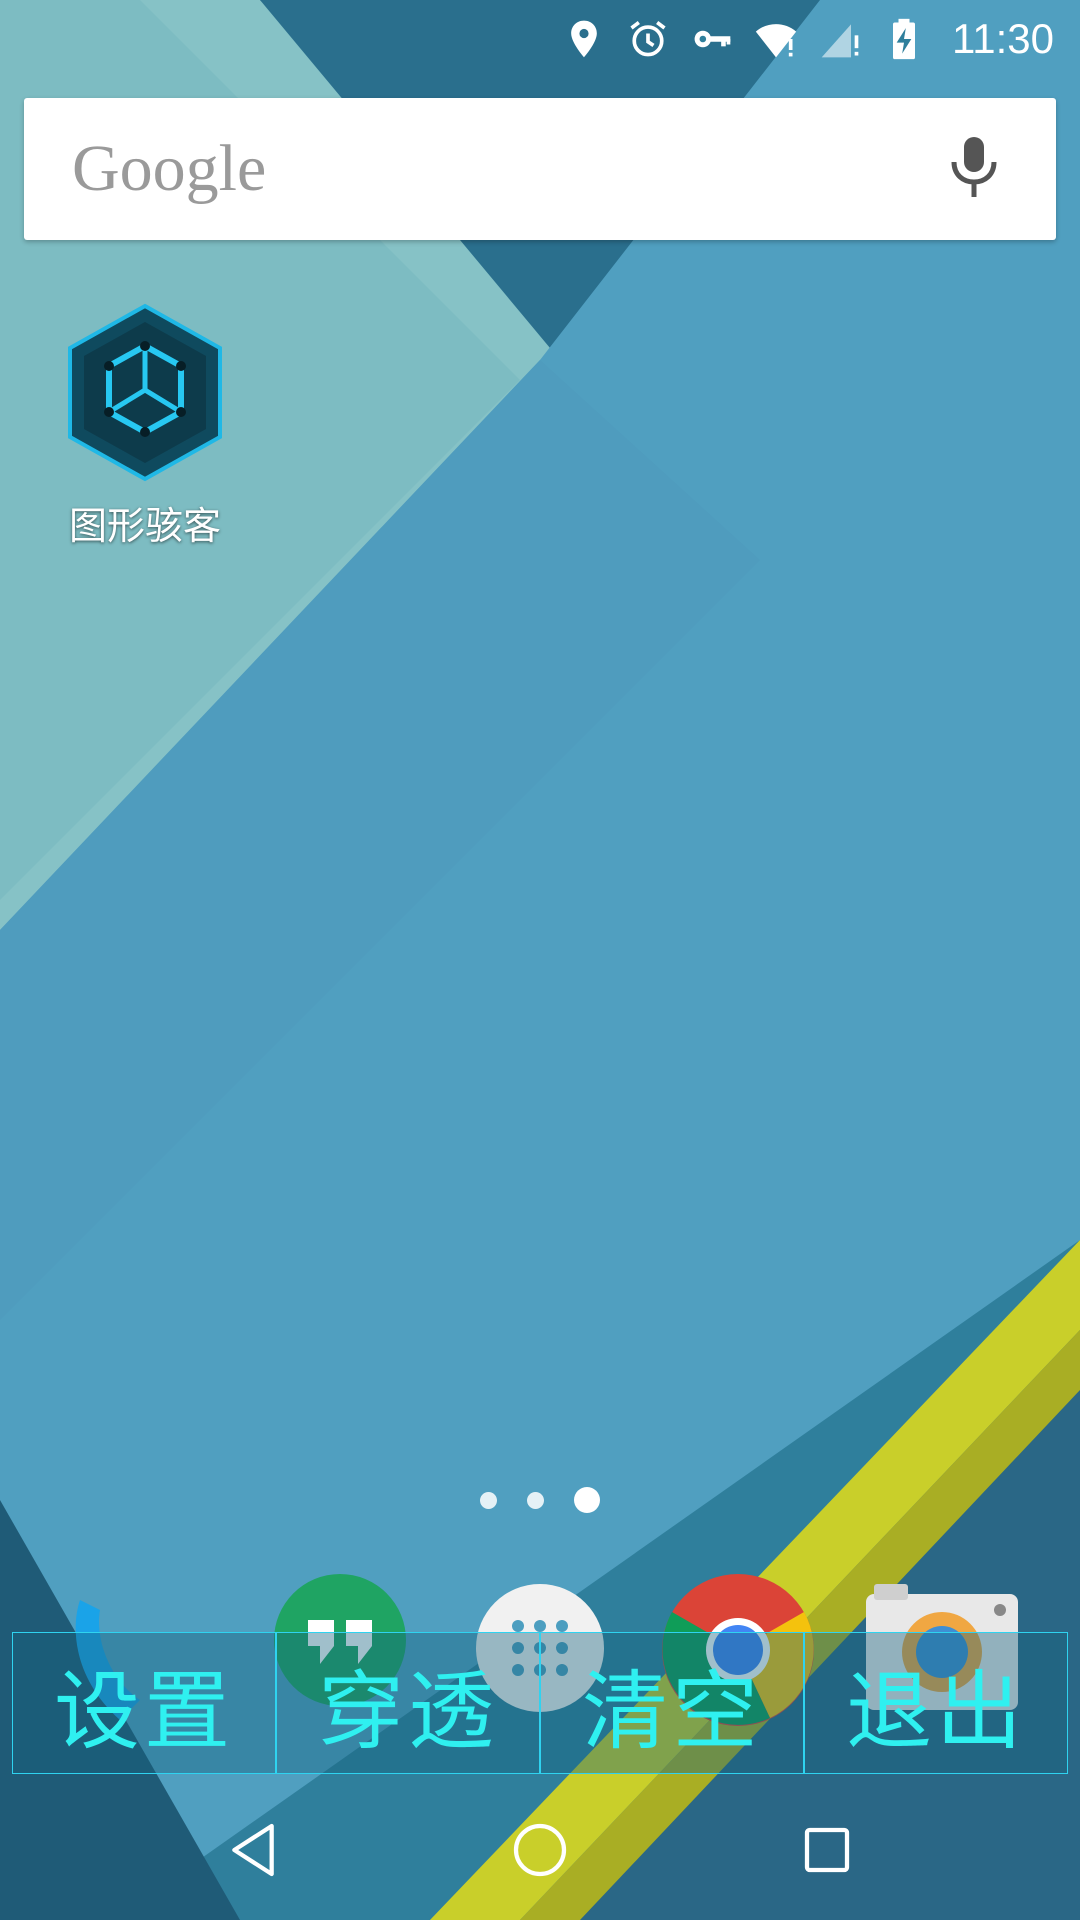 This screenshot has height=1920, width=1080. I want to click on app-shortcut-graphics-hacker: 图形骇客, so click(145, 425).